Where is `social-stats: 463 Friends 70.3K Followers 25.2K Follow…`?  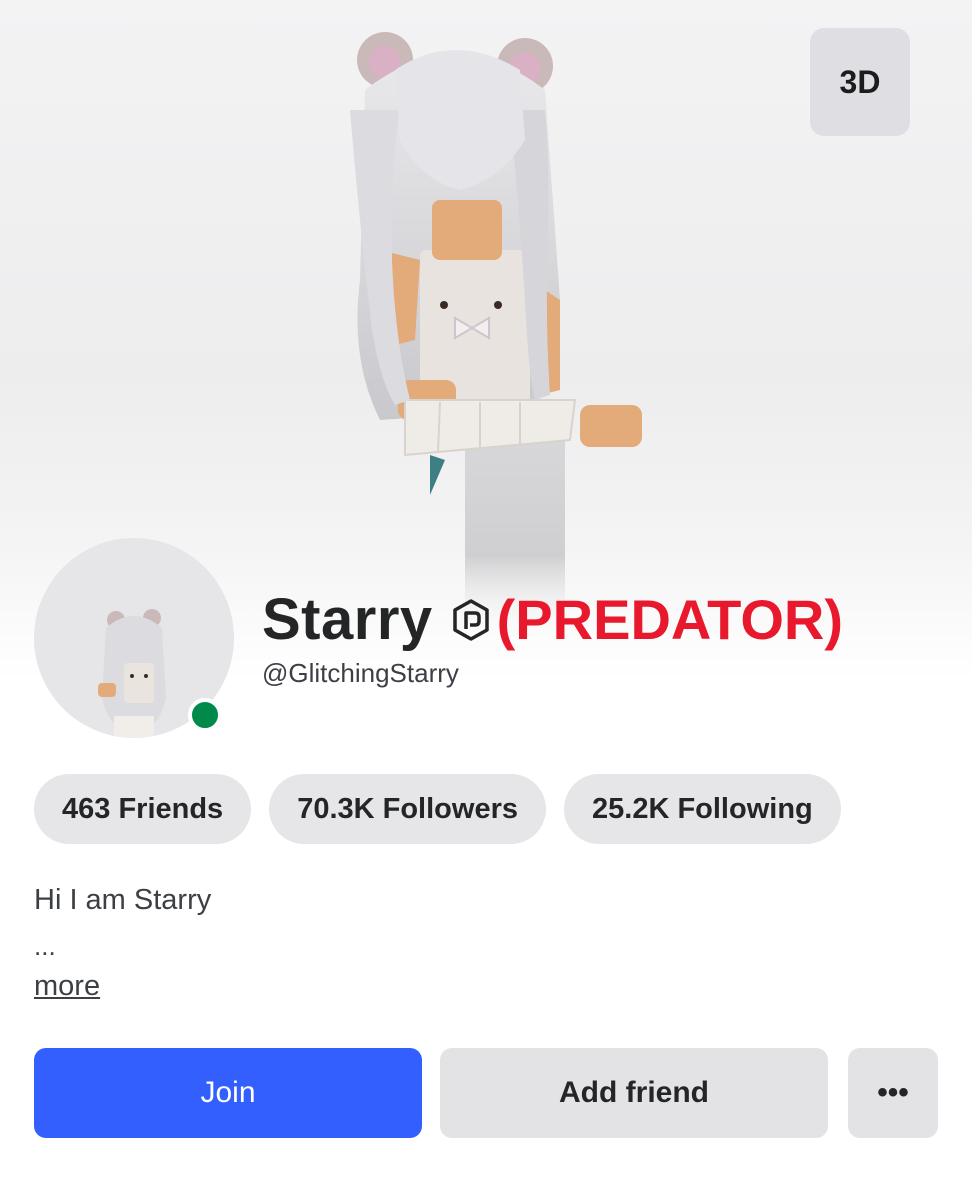
social-stats: 463 Friends 70.3K Followers 25.2K Follow… is located at coordinates (437, 809).